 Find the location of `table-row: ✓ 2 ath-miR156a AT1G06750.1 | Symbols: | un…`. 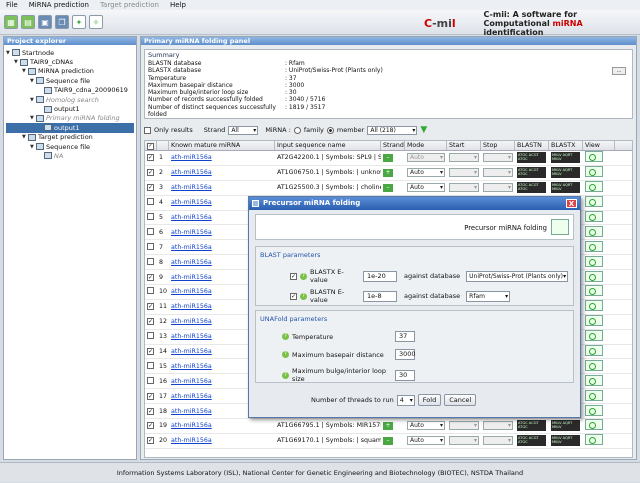

table-row: ✓ 2 ath-miR156a AT1G06750.1 | Symbols: | un… is located at coordinates (388, 173).